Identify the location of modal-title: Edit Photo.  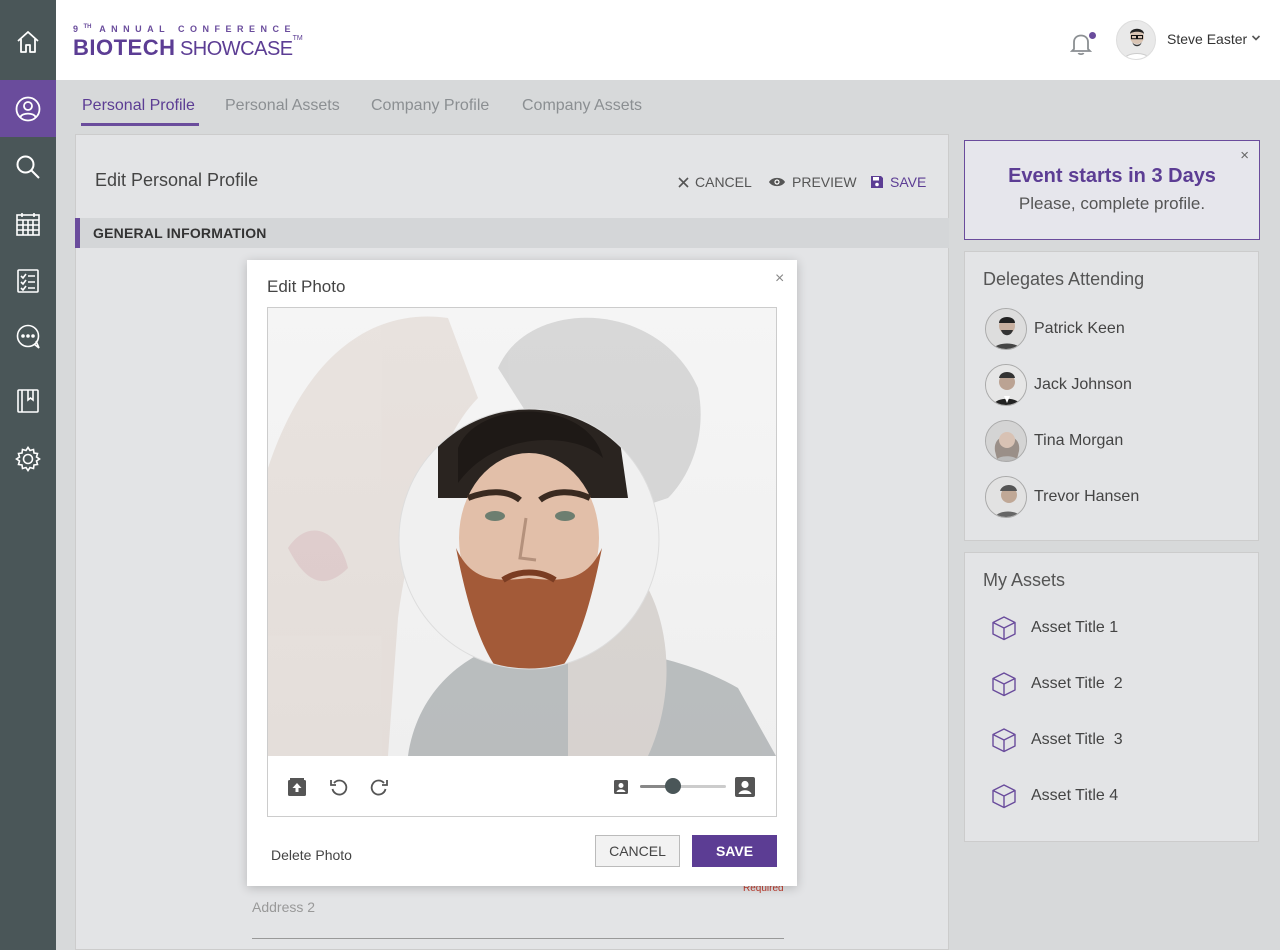
(306, 286).